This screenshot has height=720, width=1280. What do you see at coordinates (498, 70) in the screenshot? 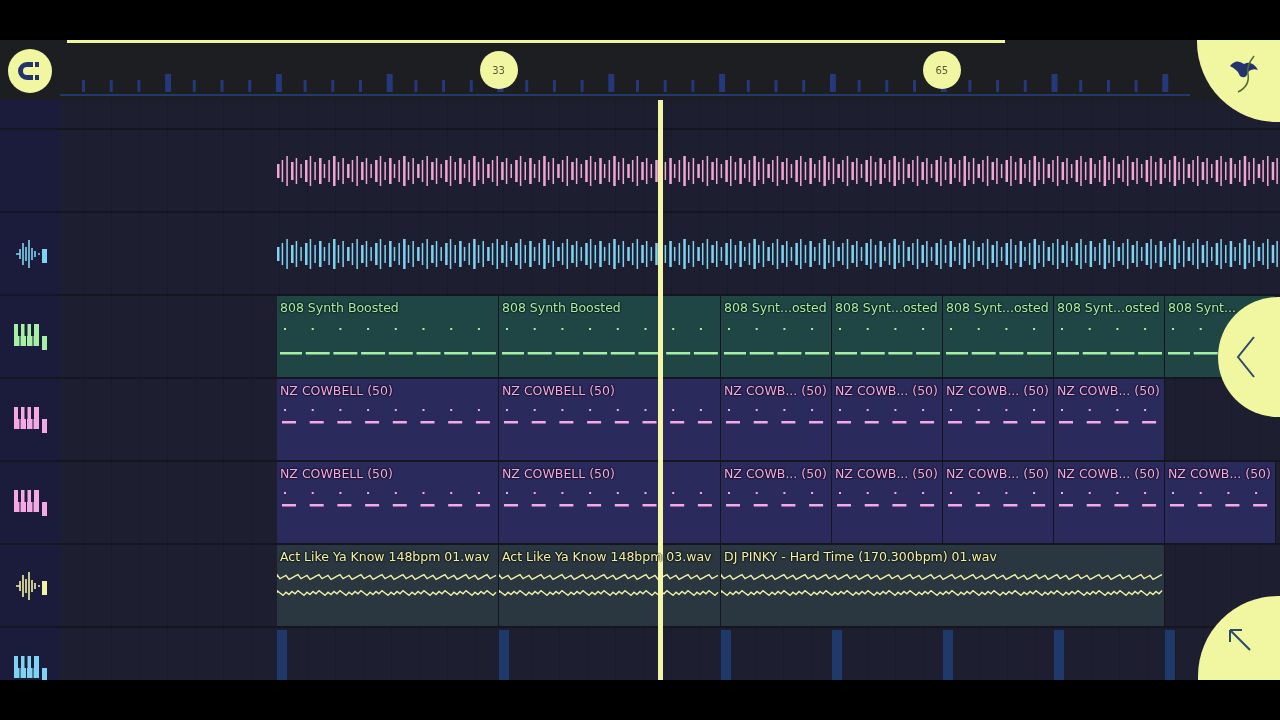
I see `bar-marker: 33` at bounding box center [498, 70].